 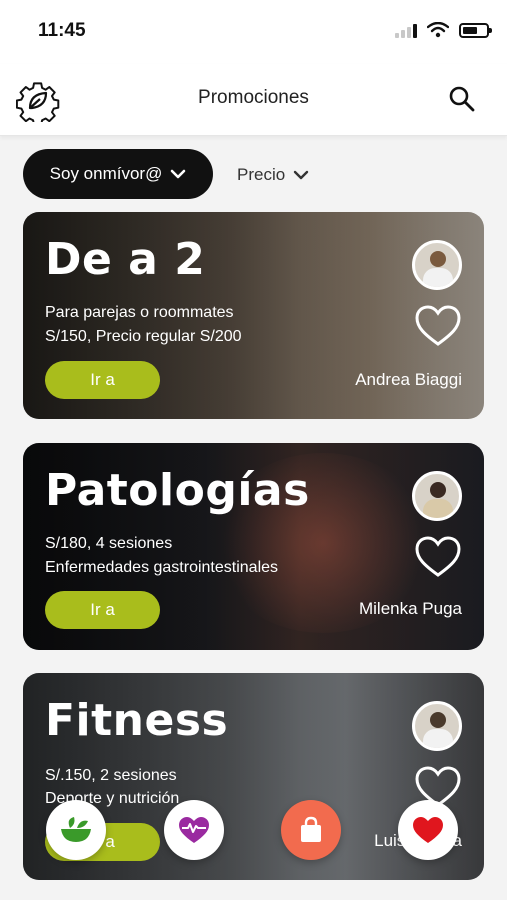 I want to click on nutrition-fab, so click(x=76, y=830).